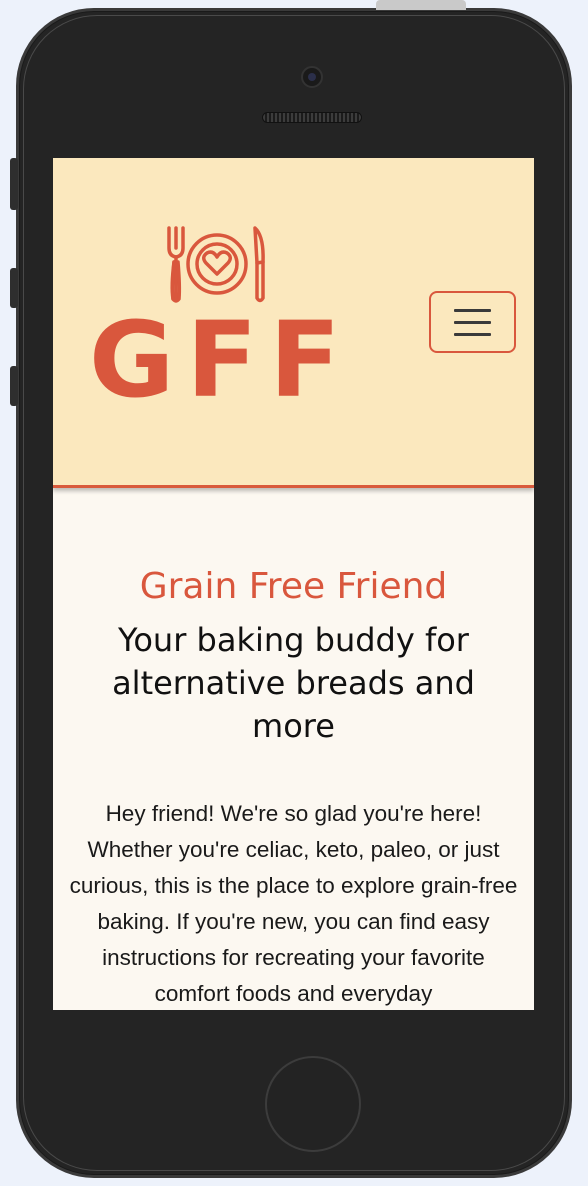 This screenshot has height=1186, width=588. Describe the element at coordinates (14, 288) in the screenshot. I see `volume-up-button` at that location.